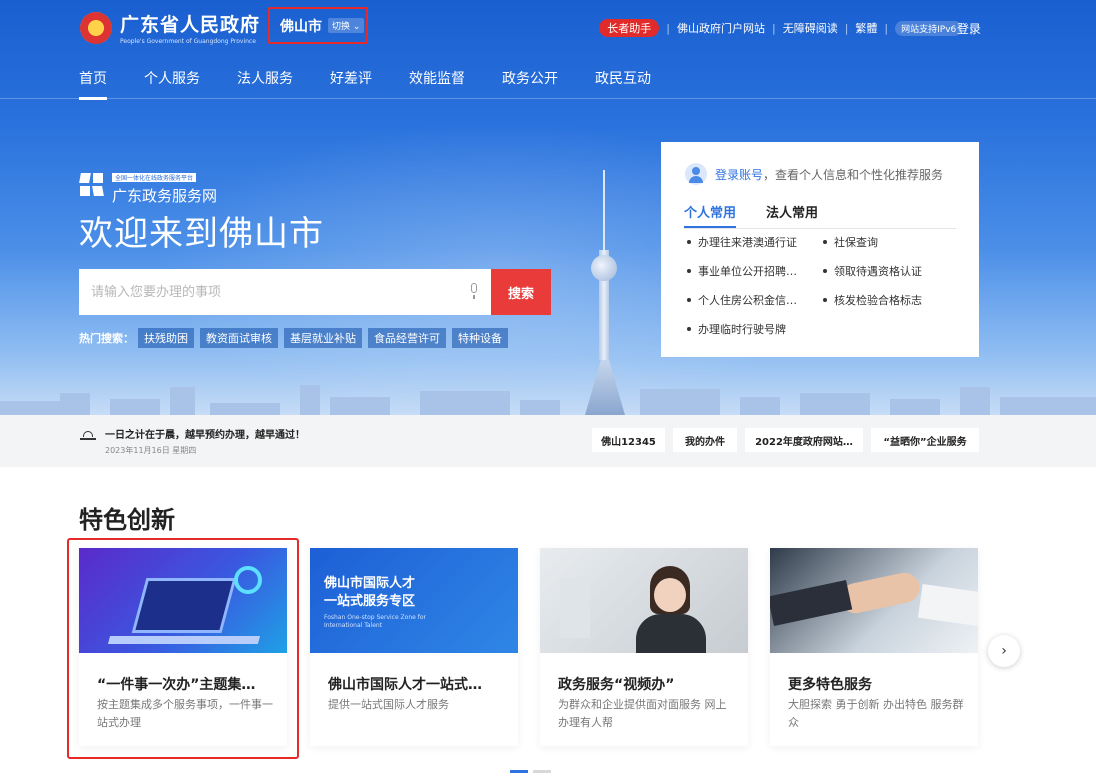  What do you see at coordinates (154, 177) in the screenshot?
I see `platform-tagline: 全国一体化在线政务服务平台` at bounding box center [154, 177].